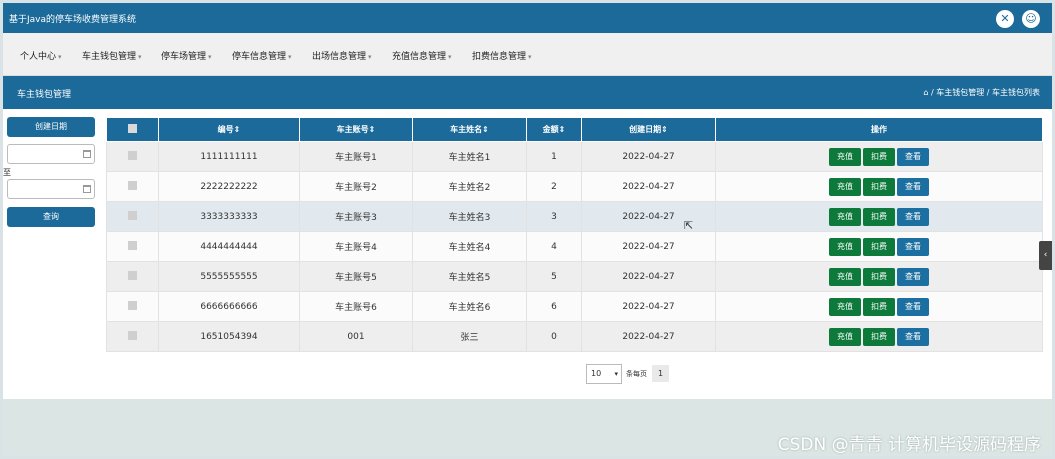 This screenshot has height=459, width=1055. What do you see at coordinates (469, 336) in the screenshot?
I see `cell-name: 张三` at bounding box center [469, 336].